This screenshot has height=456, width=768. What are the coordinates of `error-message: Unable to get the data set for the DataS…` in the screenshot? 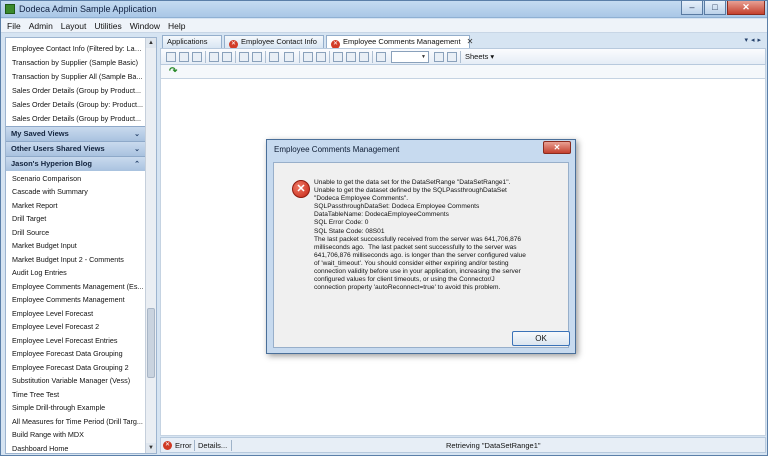 It's located at (420, 235).